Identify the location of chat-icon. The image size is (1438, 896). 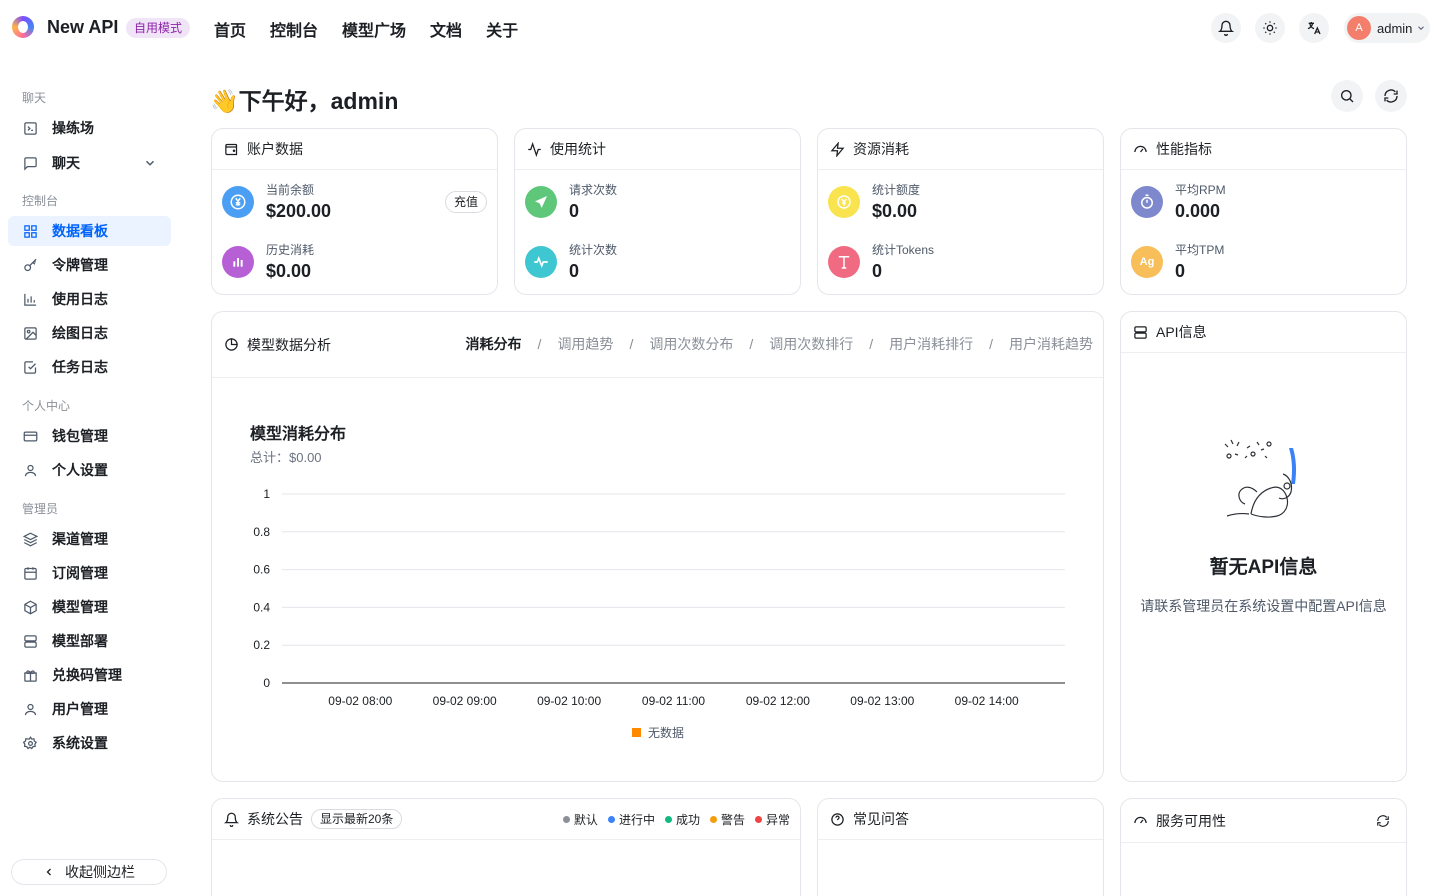
(30, 163).